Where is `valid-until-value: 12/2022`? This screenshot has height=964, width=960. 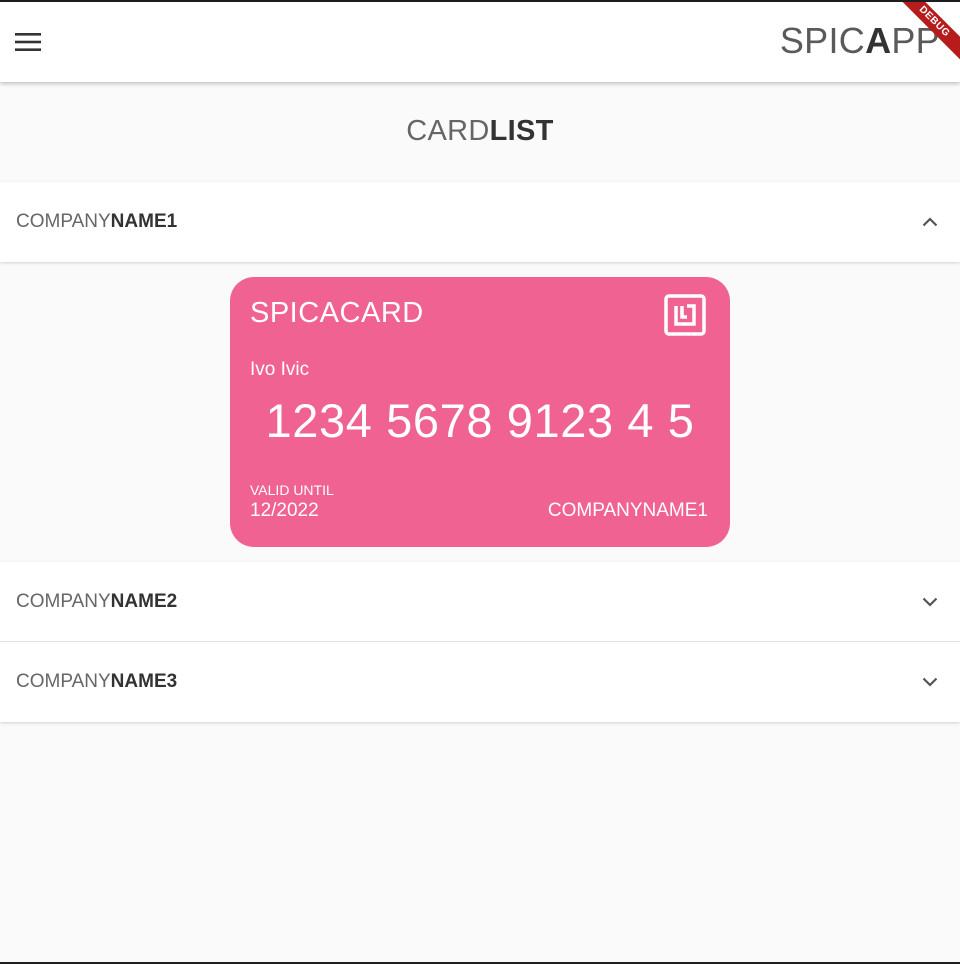 valid-until-value: 12/2022 is located at coordinates (284, 510).